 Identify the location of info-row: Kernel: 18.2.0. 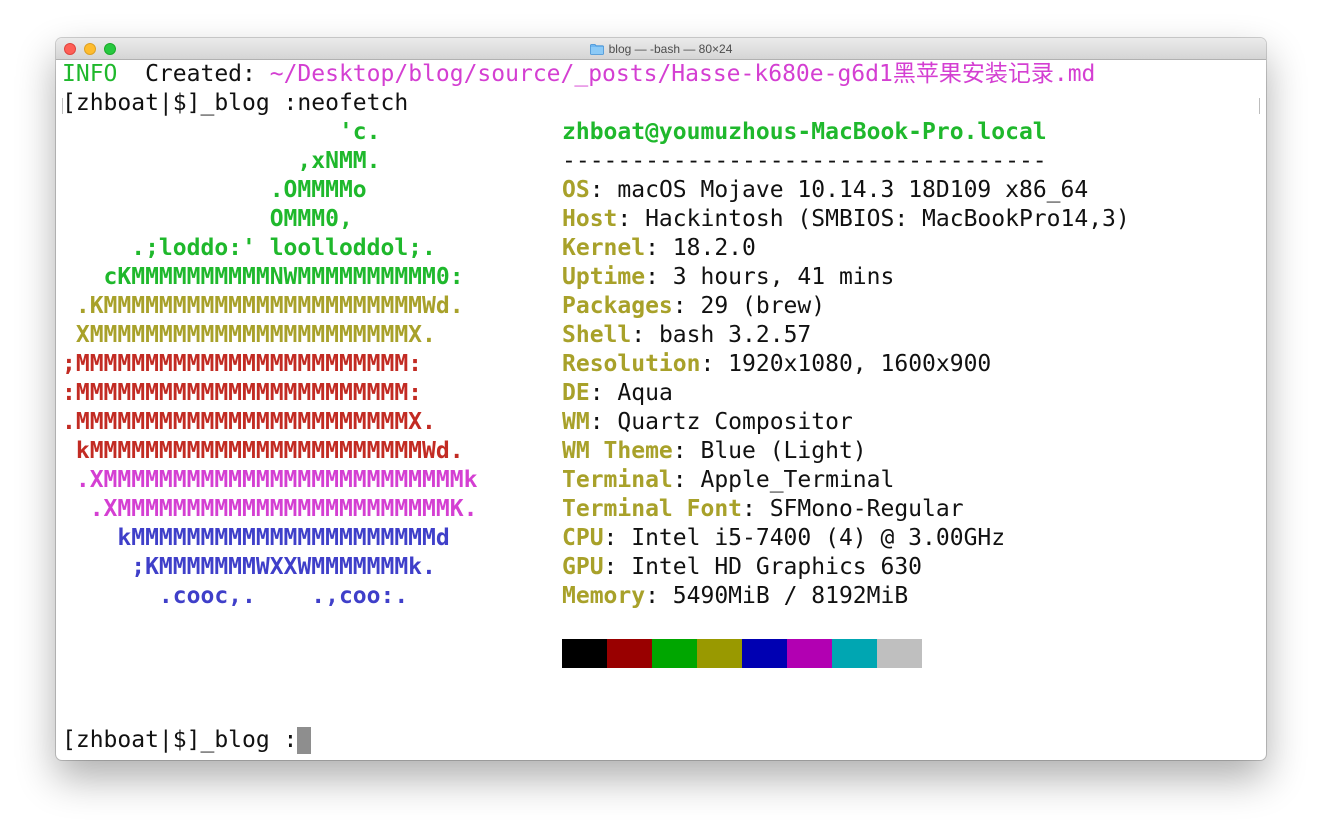
(659, 248).